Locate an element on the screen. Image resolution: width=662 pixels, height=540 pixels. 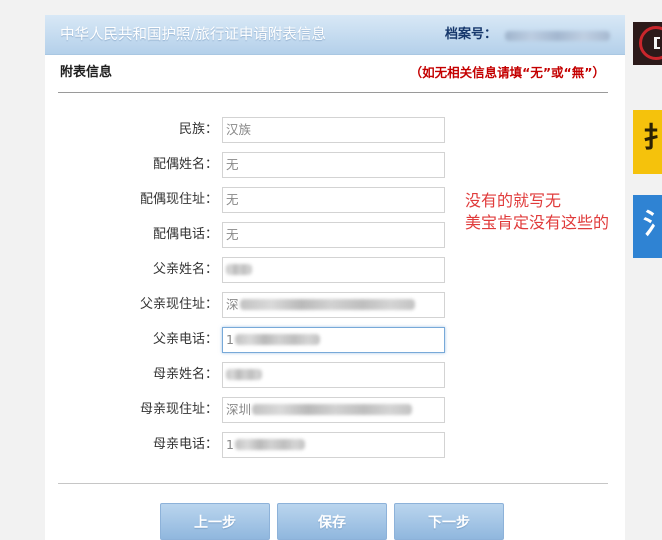
spouse-address-input: 无 is located at coordinates (333, 200).